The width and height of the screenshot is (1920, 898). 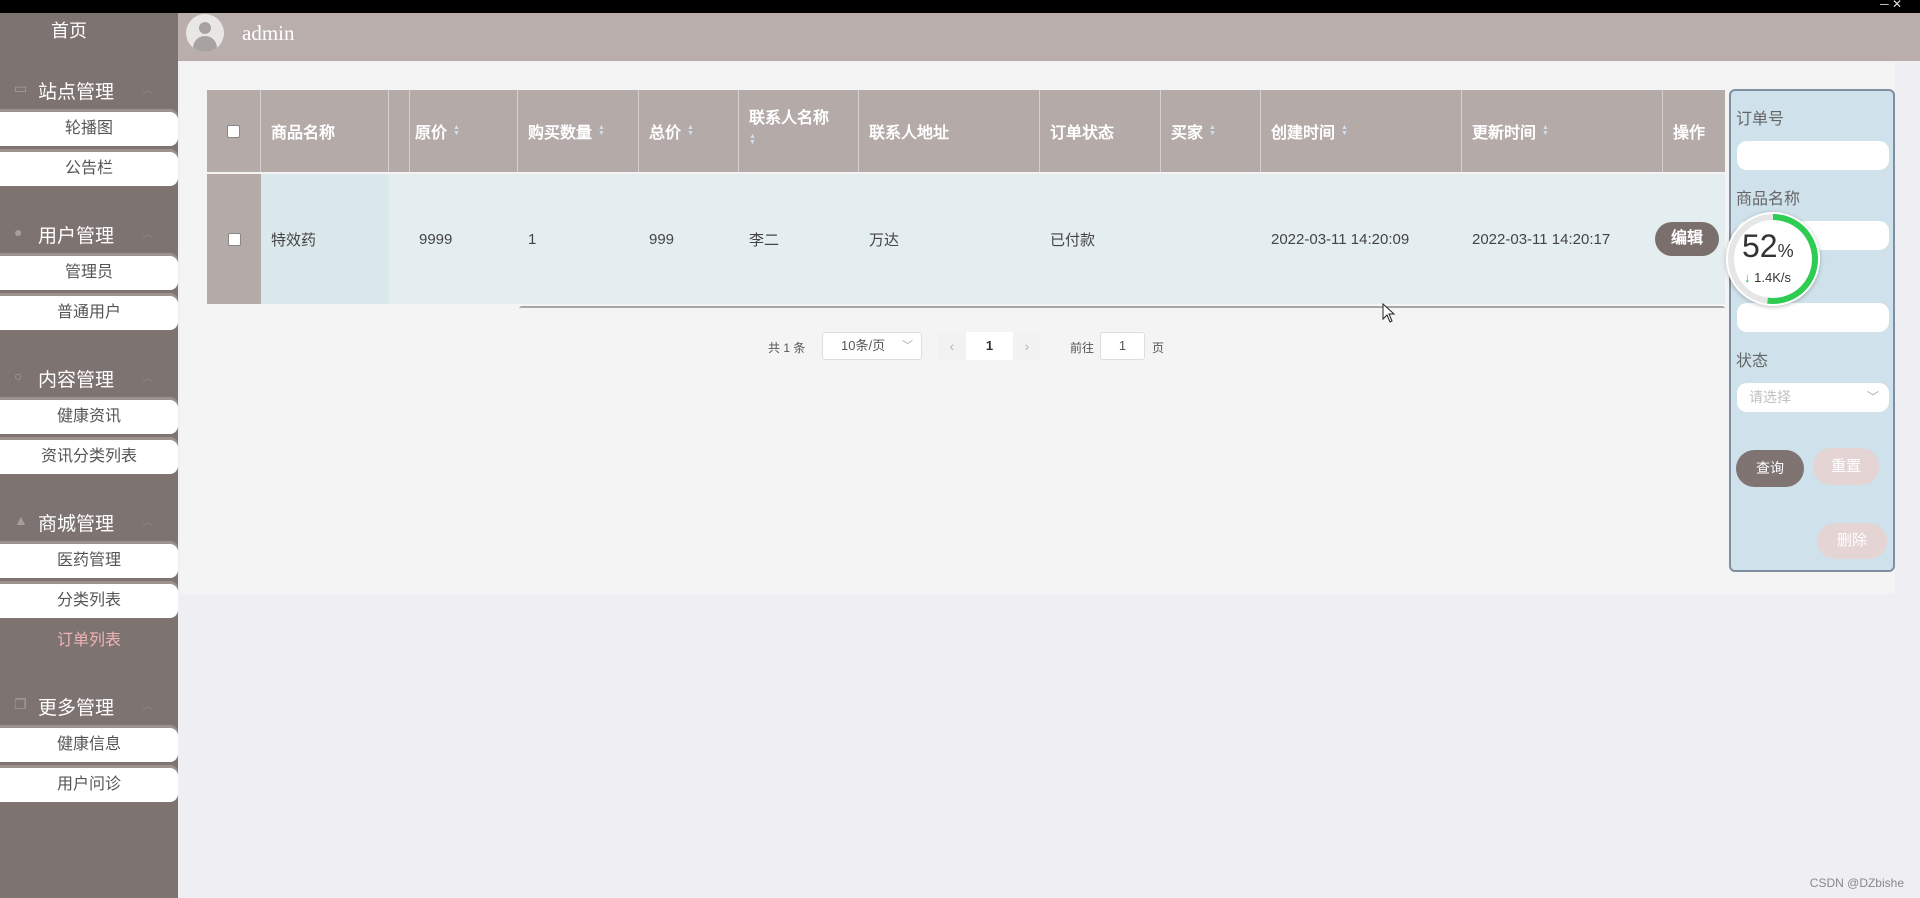 What do you see at coordinates (1541, 239) in the screenshot?
I see `cell-updated-at: 2022-03-11 14:20:17` at bounding box center [1541, 239].